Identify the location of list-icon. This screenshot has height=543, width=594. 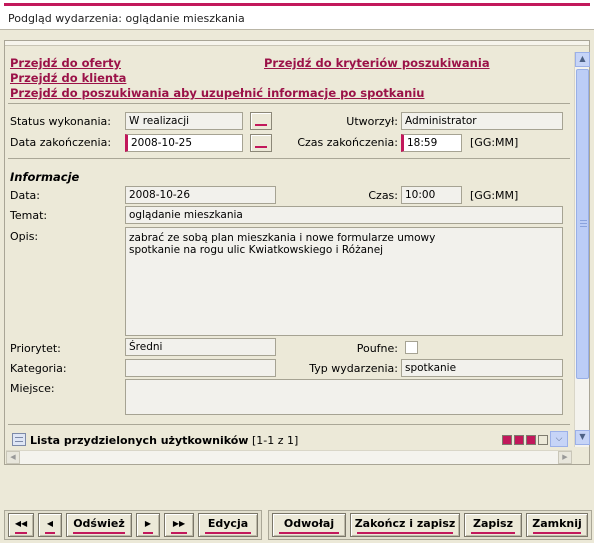
(19, 439).